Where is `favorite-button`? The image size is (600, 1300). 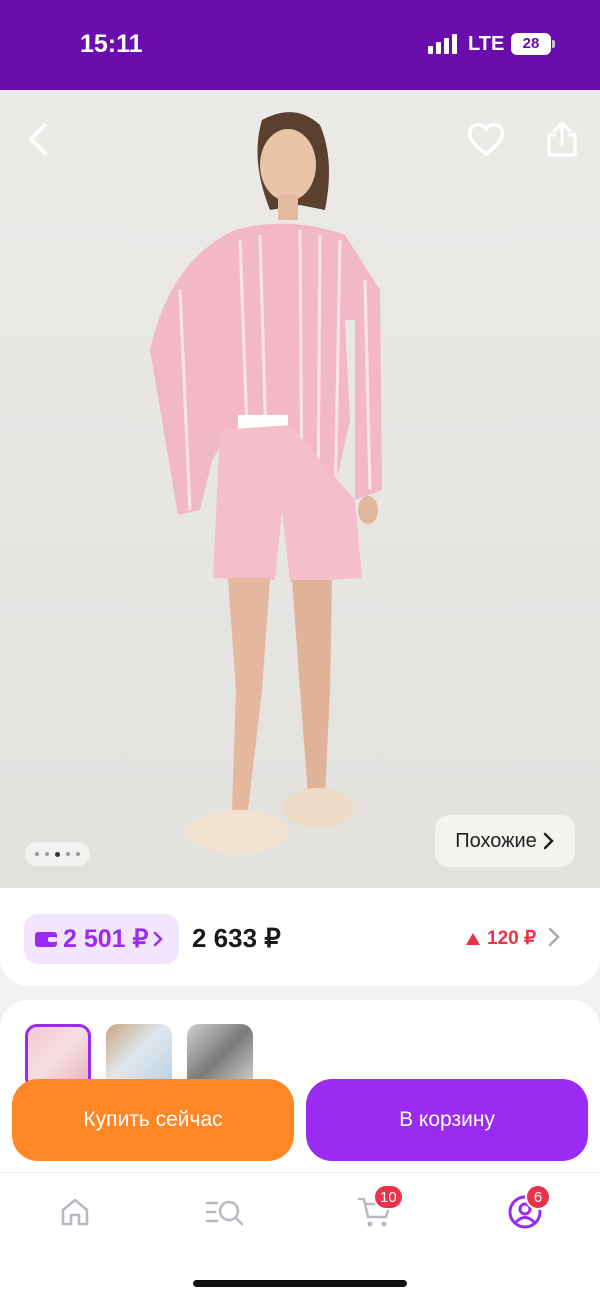 favorite-button is located at coordinates (486, 139).